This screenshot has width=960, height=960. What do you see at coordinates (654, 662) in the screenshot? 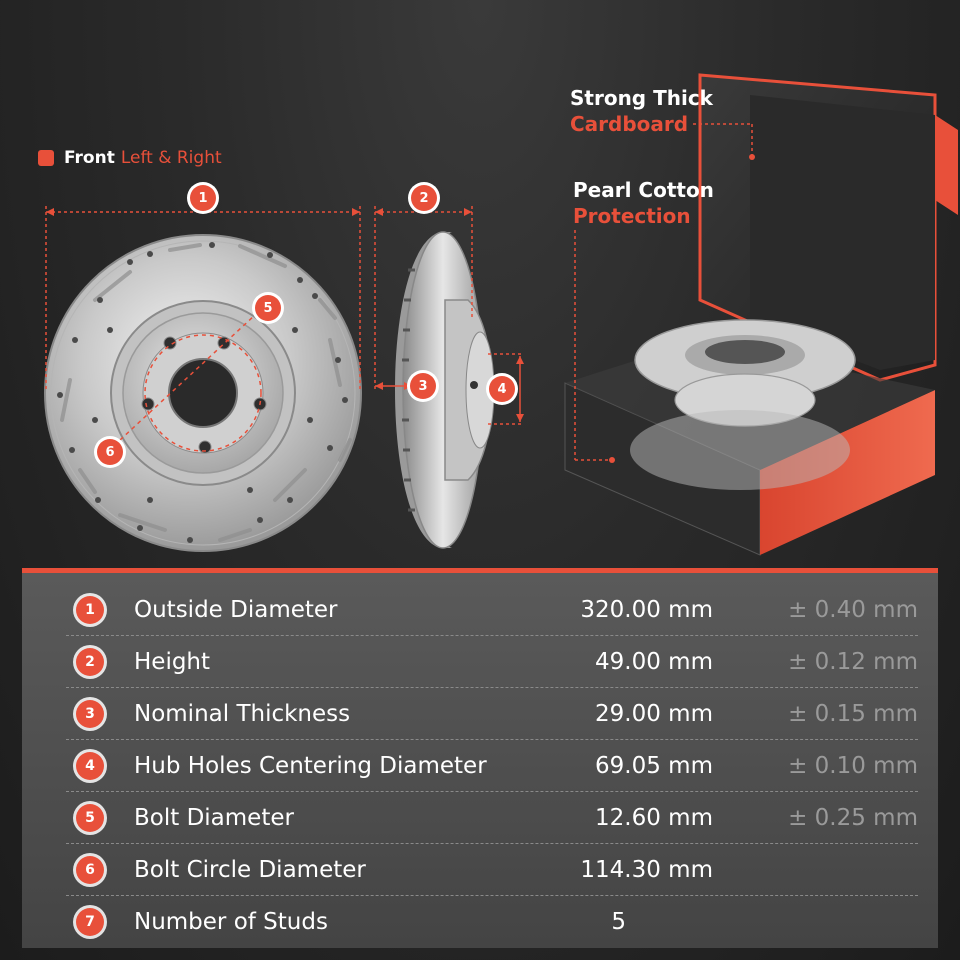
I see `spec-value: 49.00 mm` at bounding box center [654, 662].